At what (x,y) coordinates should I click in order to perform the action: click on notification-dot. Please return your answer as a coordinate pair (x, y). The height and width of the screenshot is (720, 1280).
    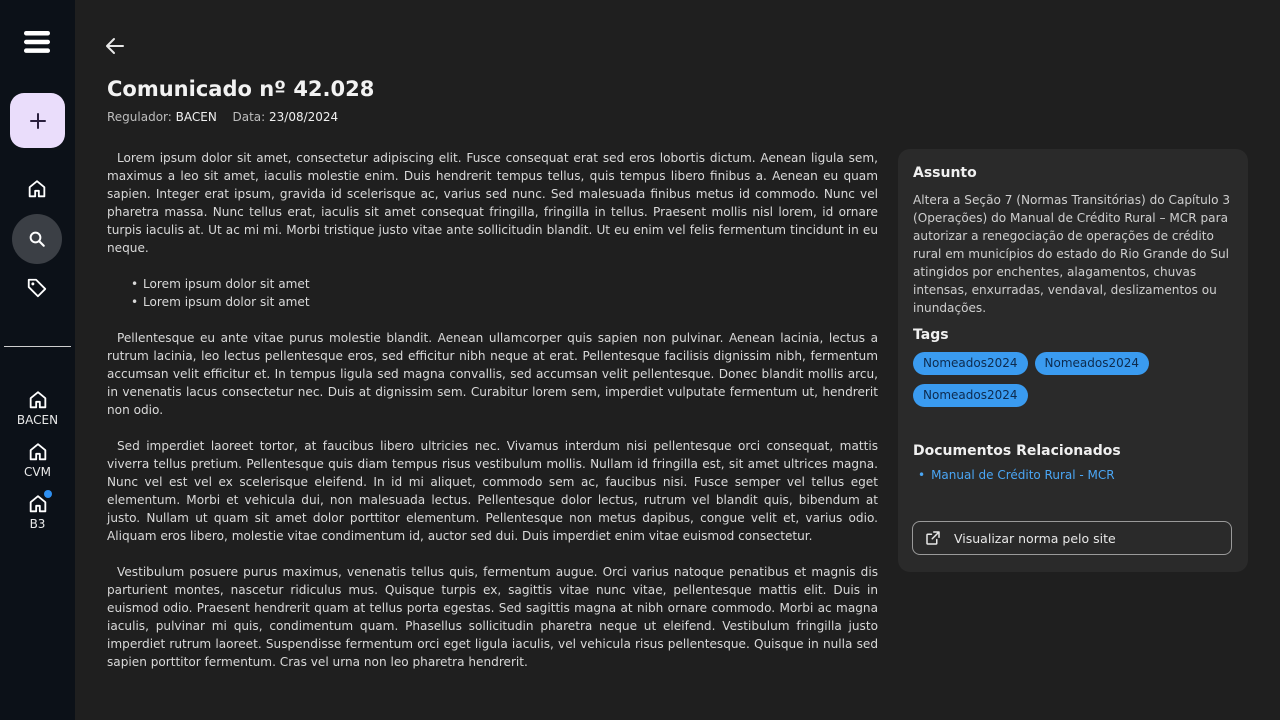
    Looking at the image, I should click on (47, 494).